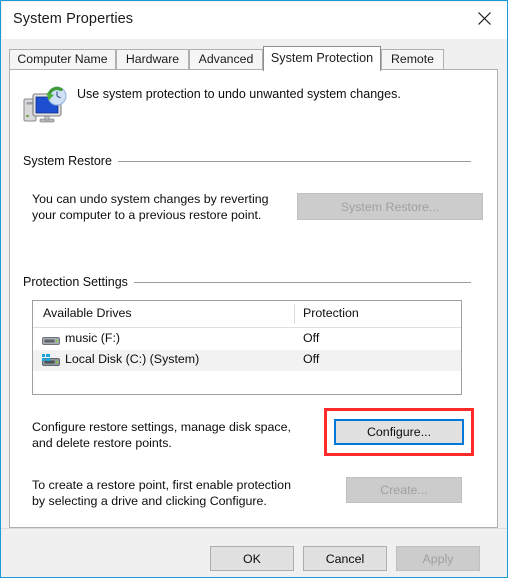 The width and height of the screenshot is (508, 578). What do you see at coordinates (93, 338) in the screenshot?
I see `drive-name: music (F:)` at bounding box center [93, 338].